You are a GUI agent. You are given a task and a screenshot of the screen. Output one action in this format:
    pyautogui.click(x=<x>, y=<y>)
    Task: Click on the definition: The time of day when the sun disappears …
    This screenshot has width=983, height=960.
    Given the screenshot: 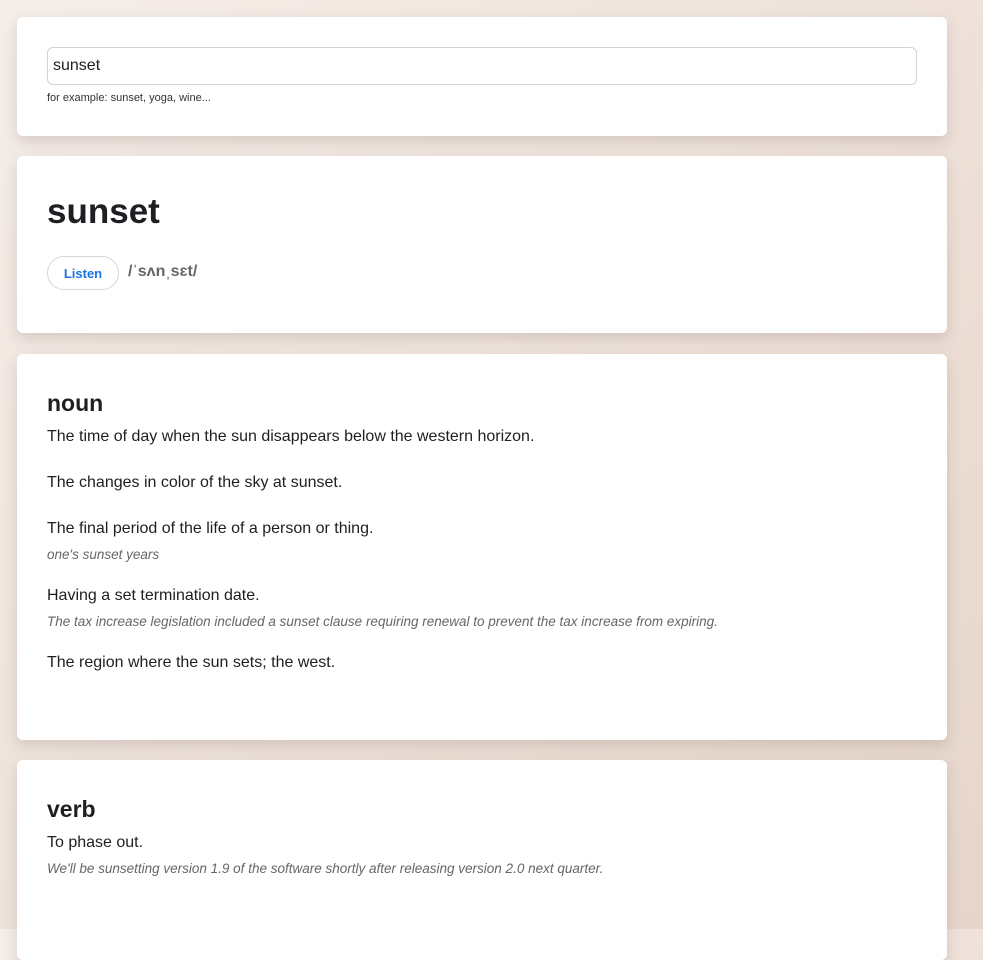 What is the action you would take?
    pyautogui.click(x=291, y=436)
    